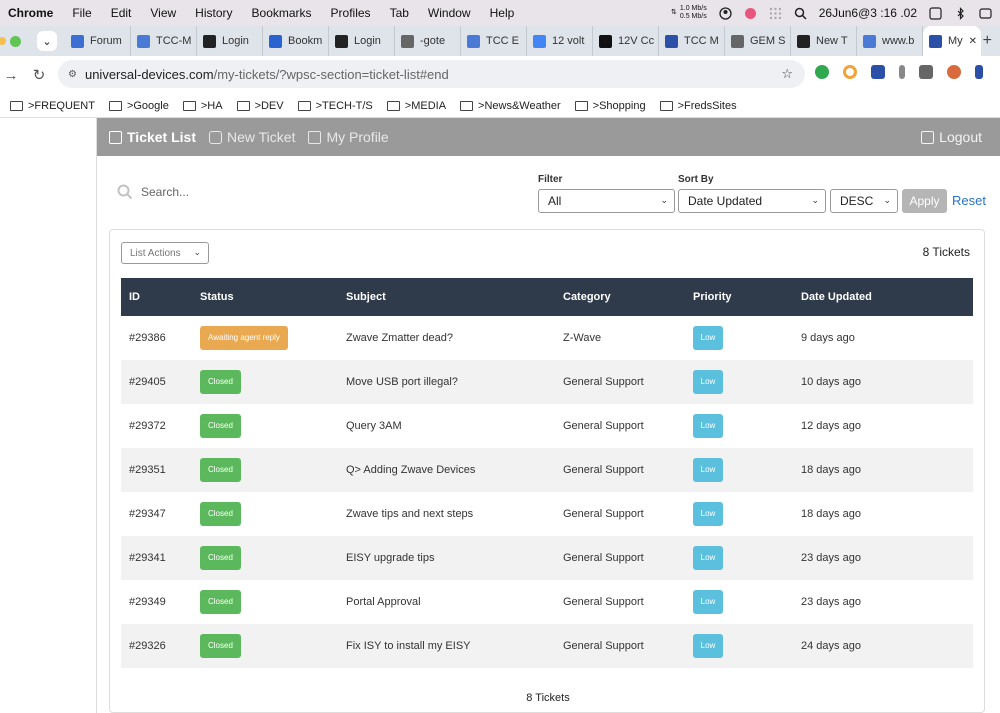 The image size is (1000, 713). Describe the element at coordinates (883, 297) in the screenshot. I see `column-header-date-updated: Date Updated` at that location.